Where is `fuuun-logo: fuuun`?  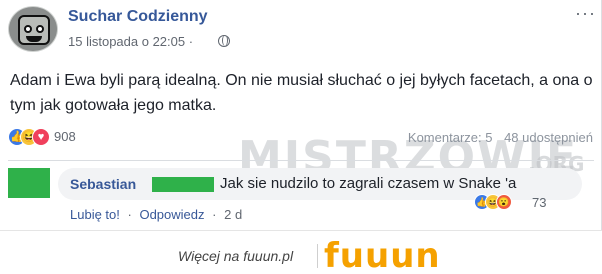
fuuun-logo: fuuun is located at coordinates (382, 255).